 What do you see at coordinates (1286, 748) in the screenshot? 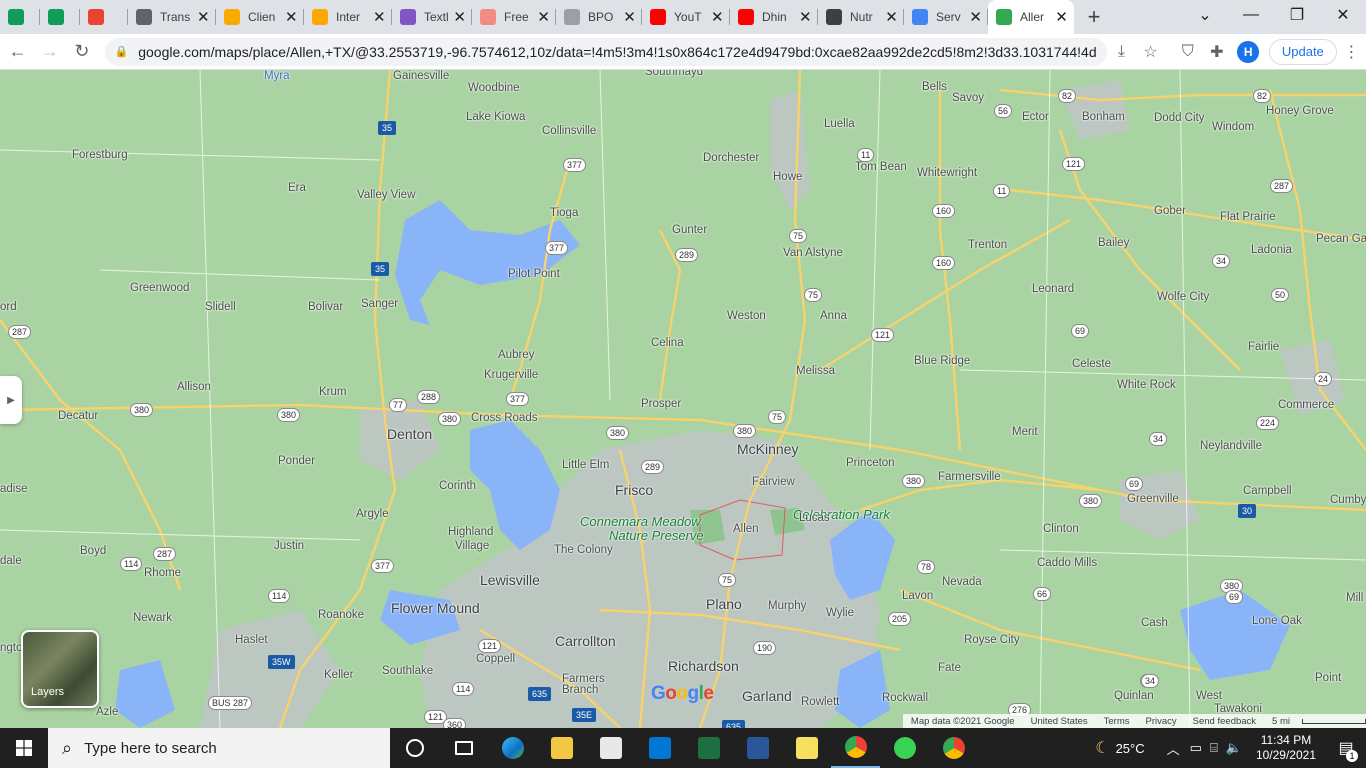
I see `clock: 11:34 PM 10/29/2021` at bounding box center [1286, 748].